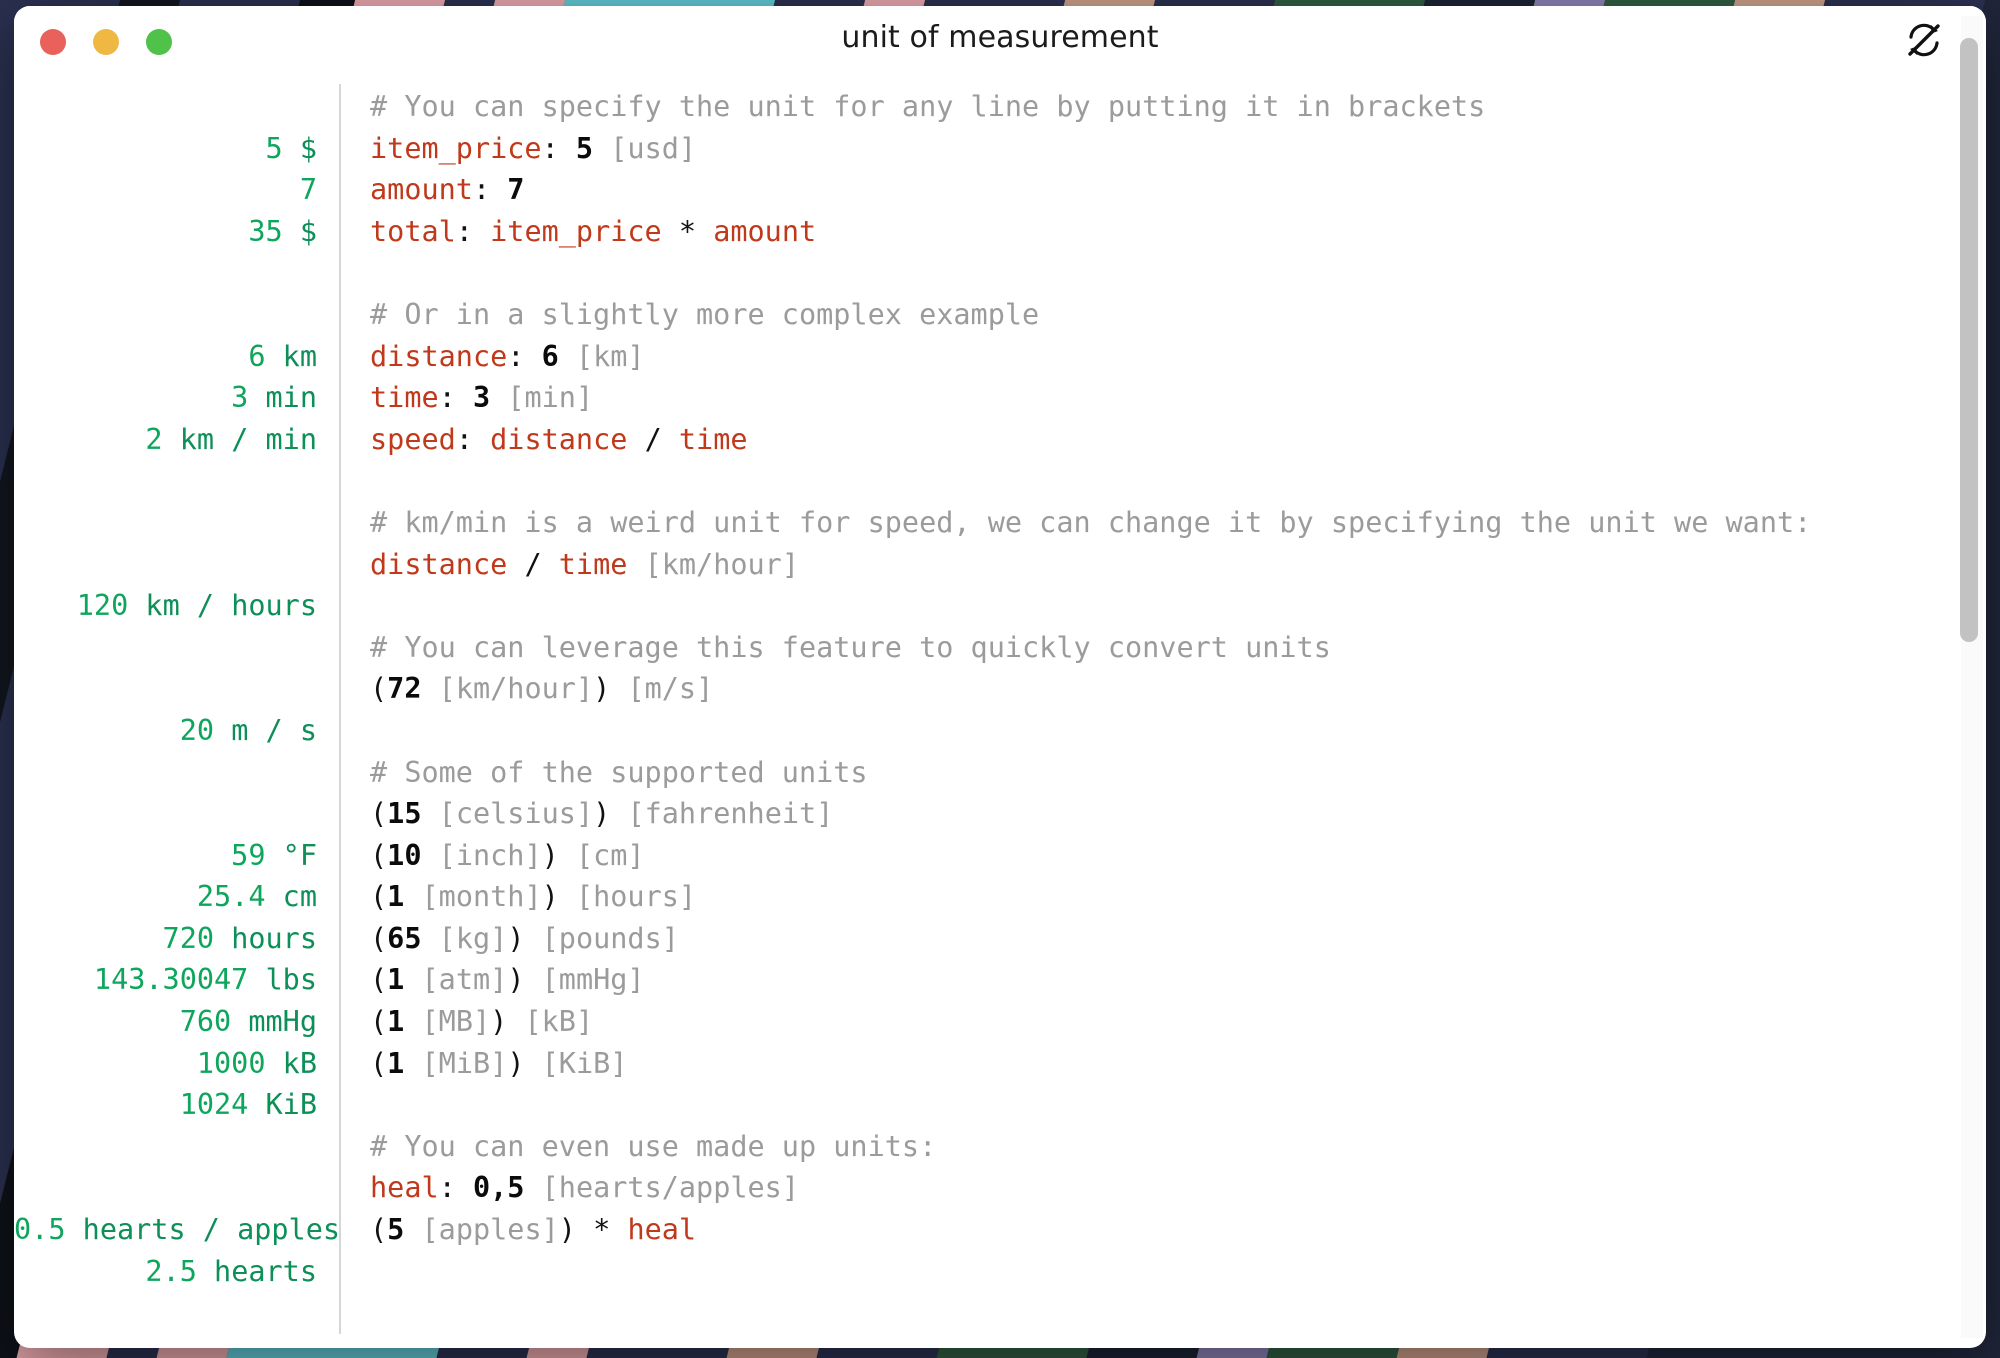  Describe the element at coordinates (584, 148) in the screenshot. I see `code-number: 5` at that location.